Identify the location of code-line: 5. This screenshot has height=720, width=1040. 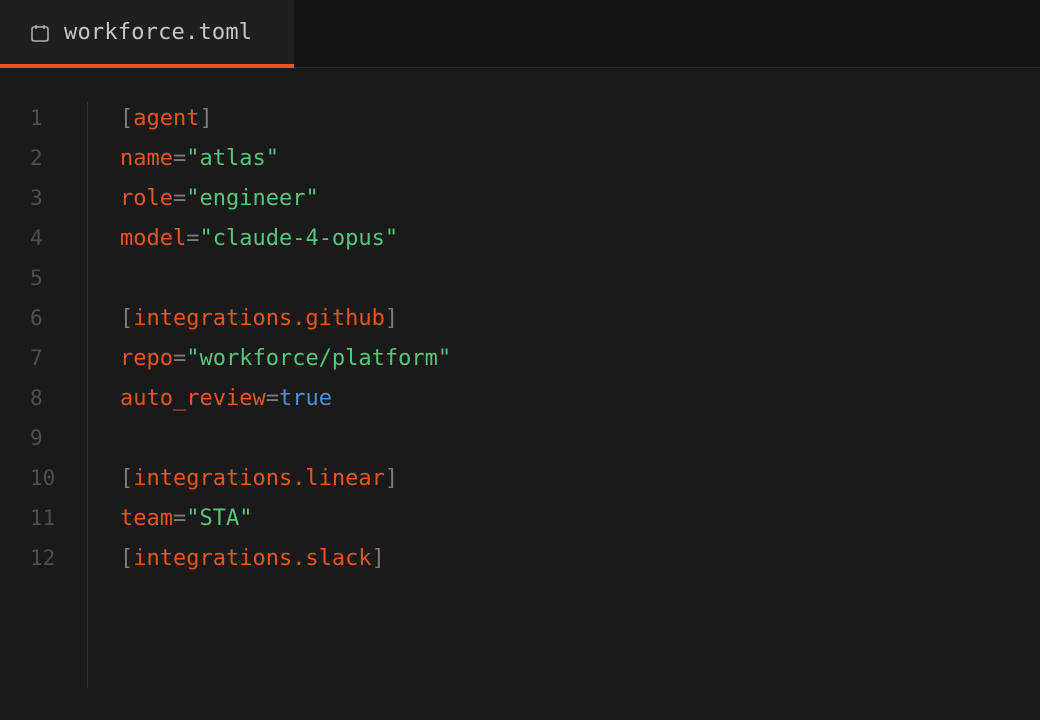
(520, 278).